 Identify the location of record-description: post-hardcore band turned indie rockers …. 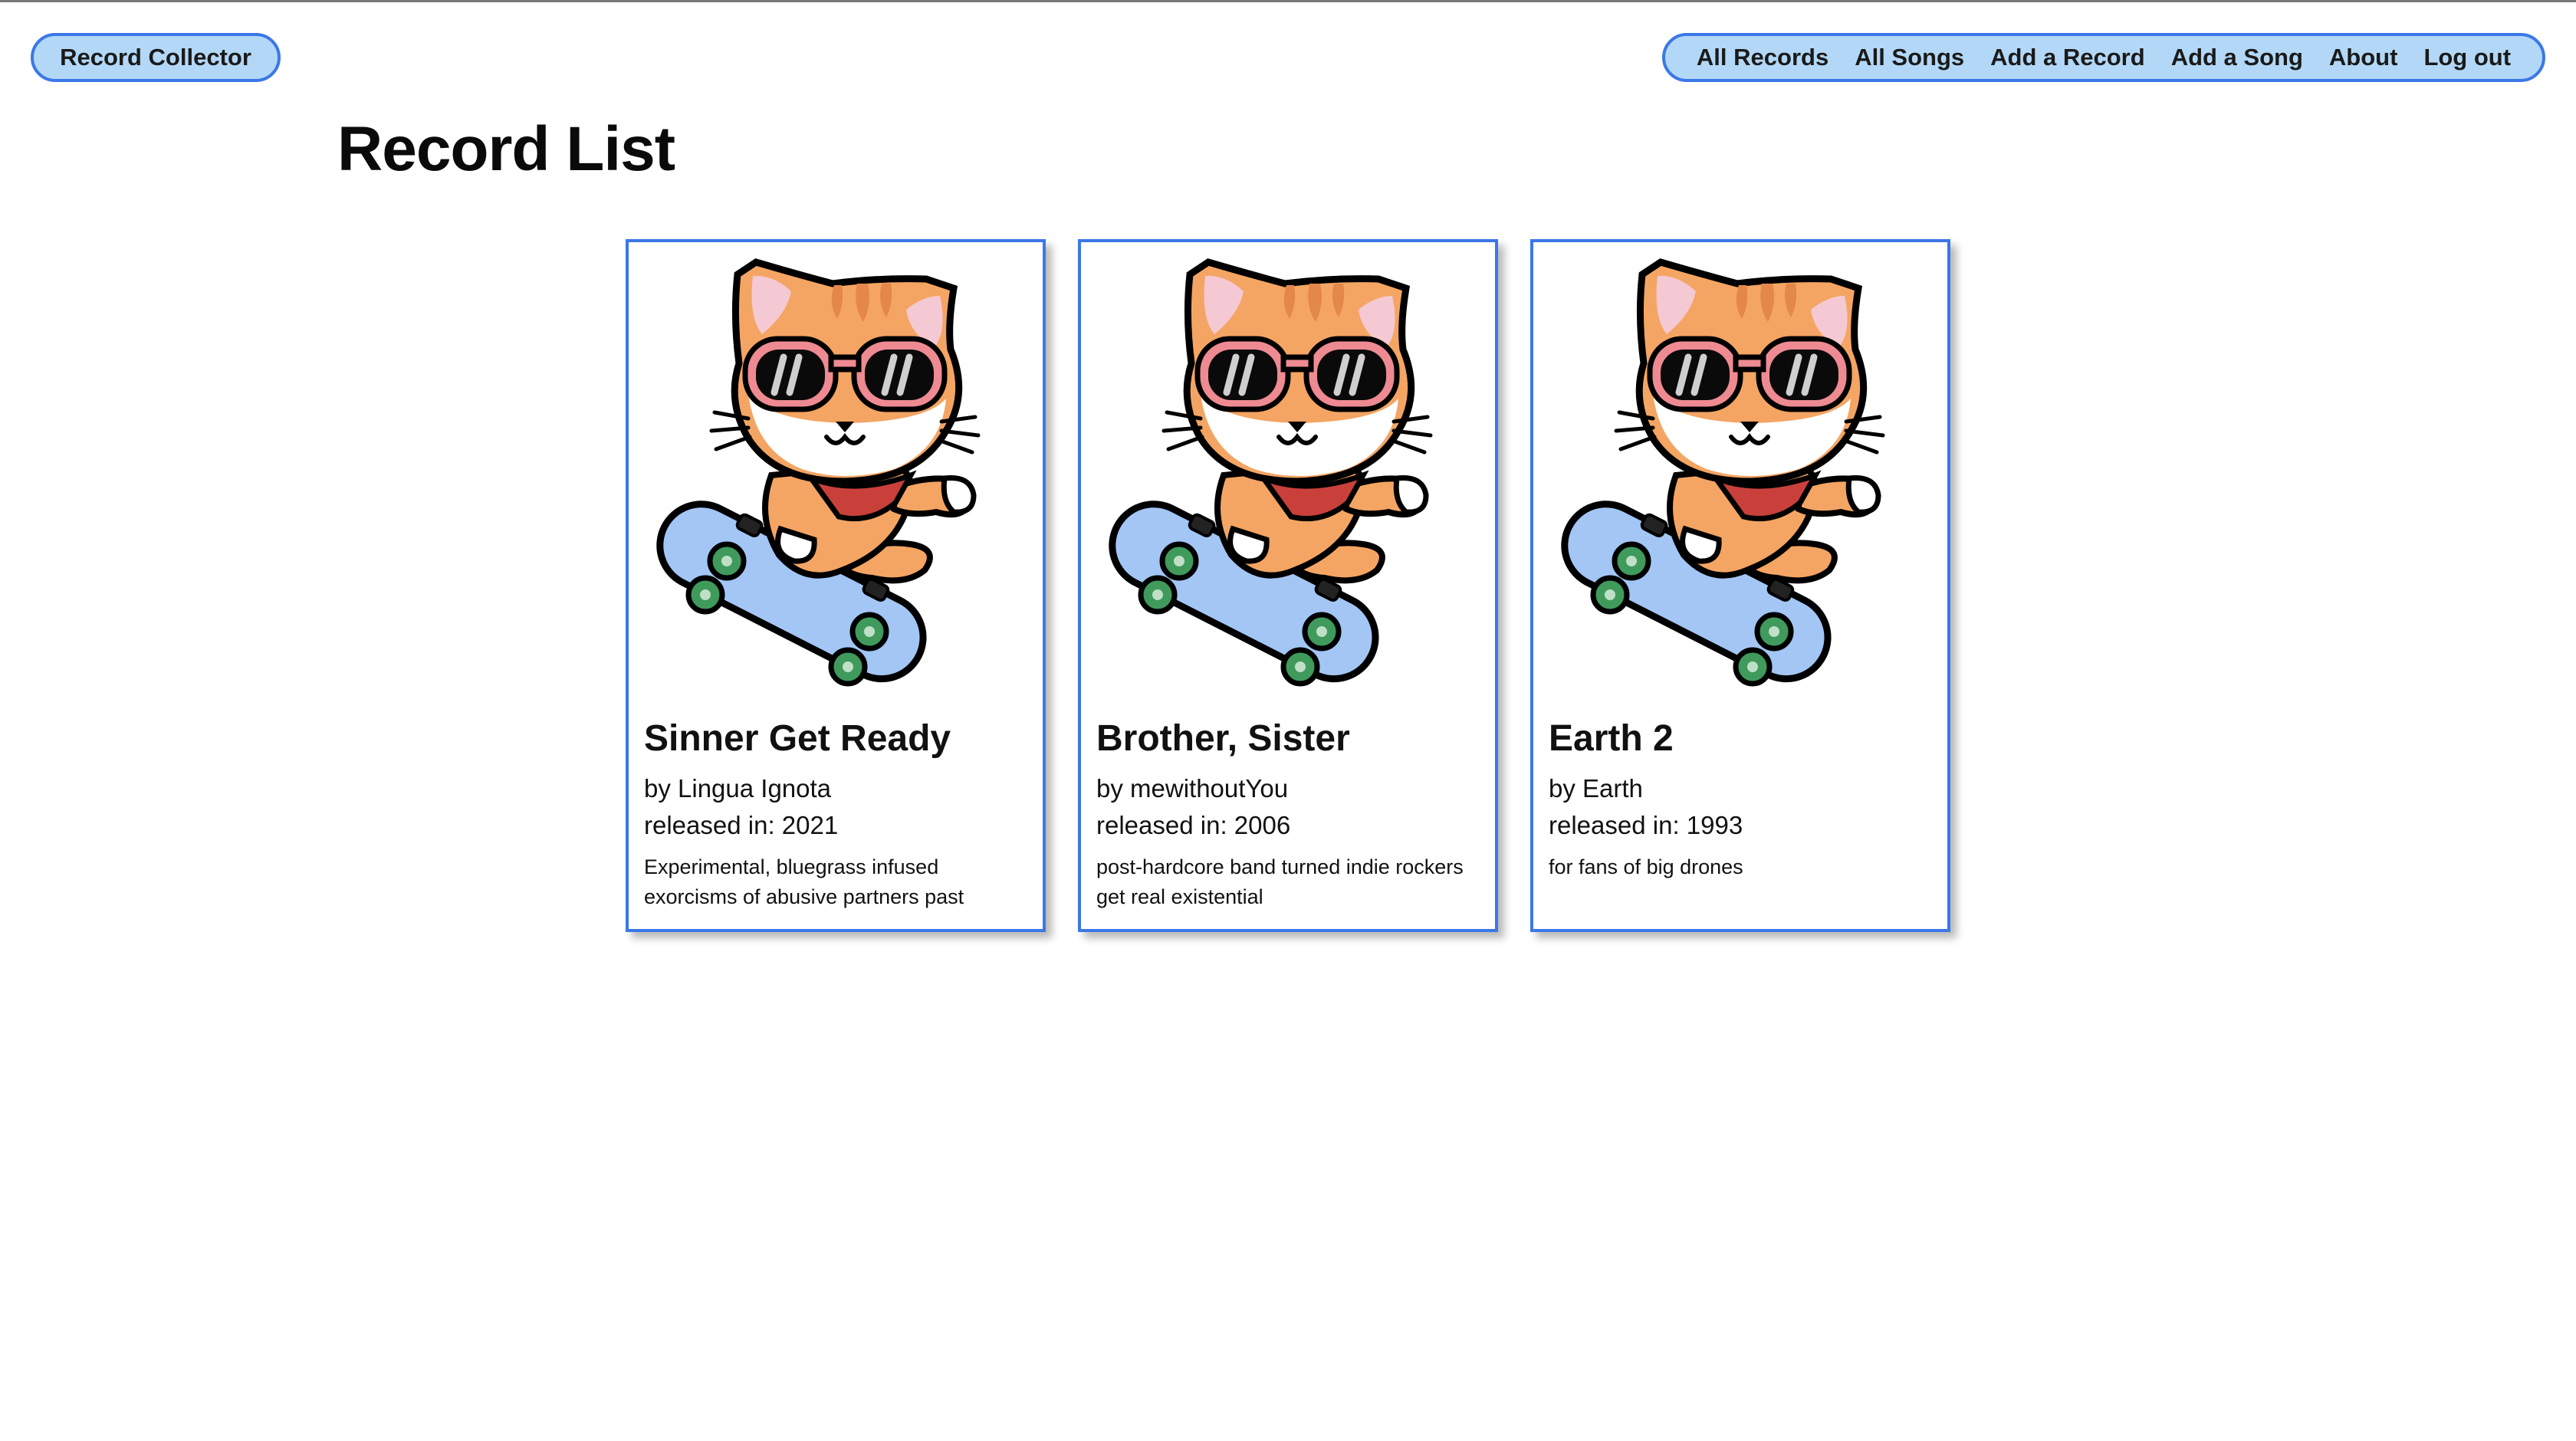
(1280, 881).